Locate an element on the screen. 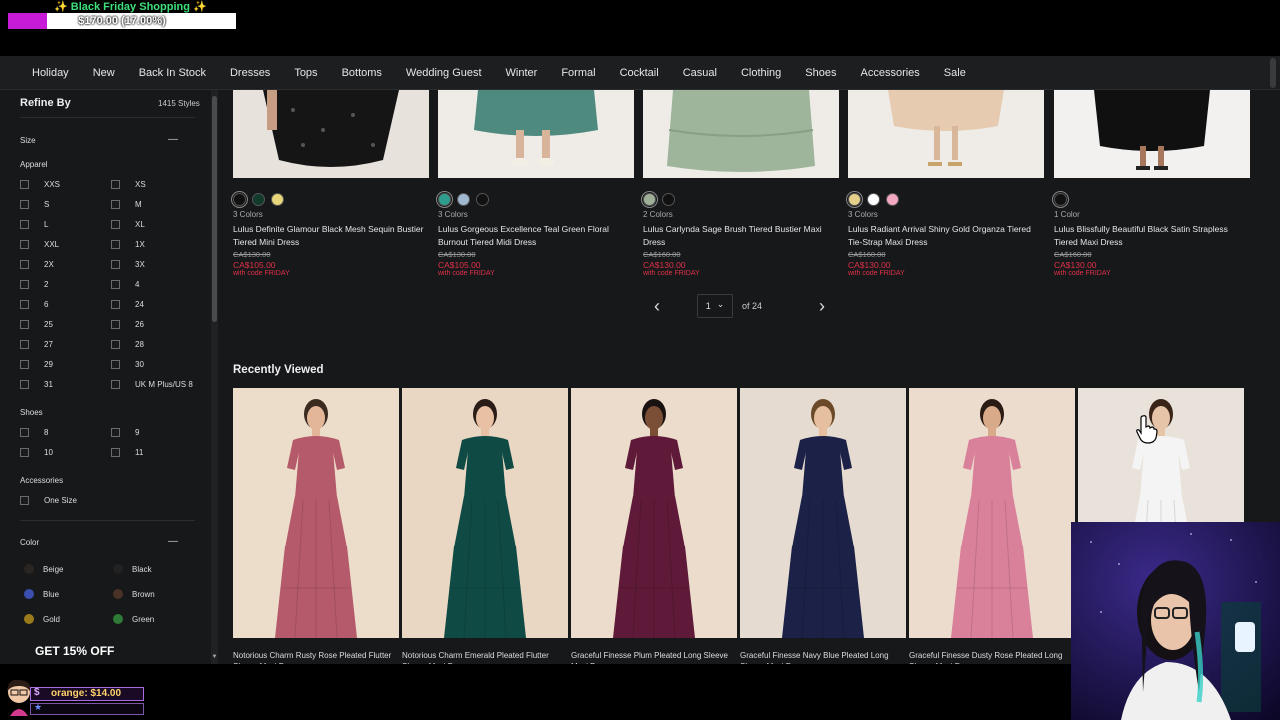  size-checkbox: XL is located at coordinates (128, 224).